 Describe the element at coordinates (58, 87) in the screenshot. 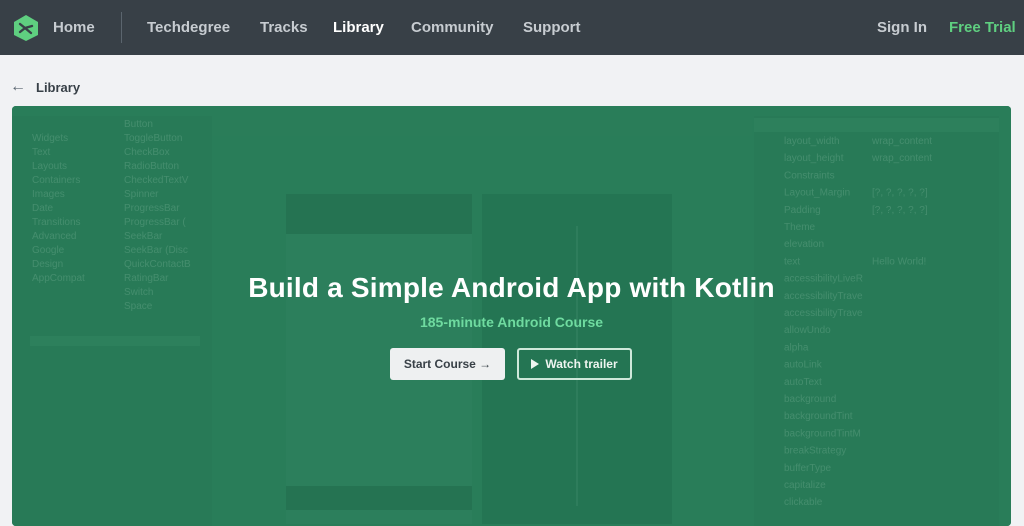

I see `breadcrumb-label: Library` at that location.